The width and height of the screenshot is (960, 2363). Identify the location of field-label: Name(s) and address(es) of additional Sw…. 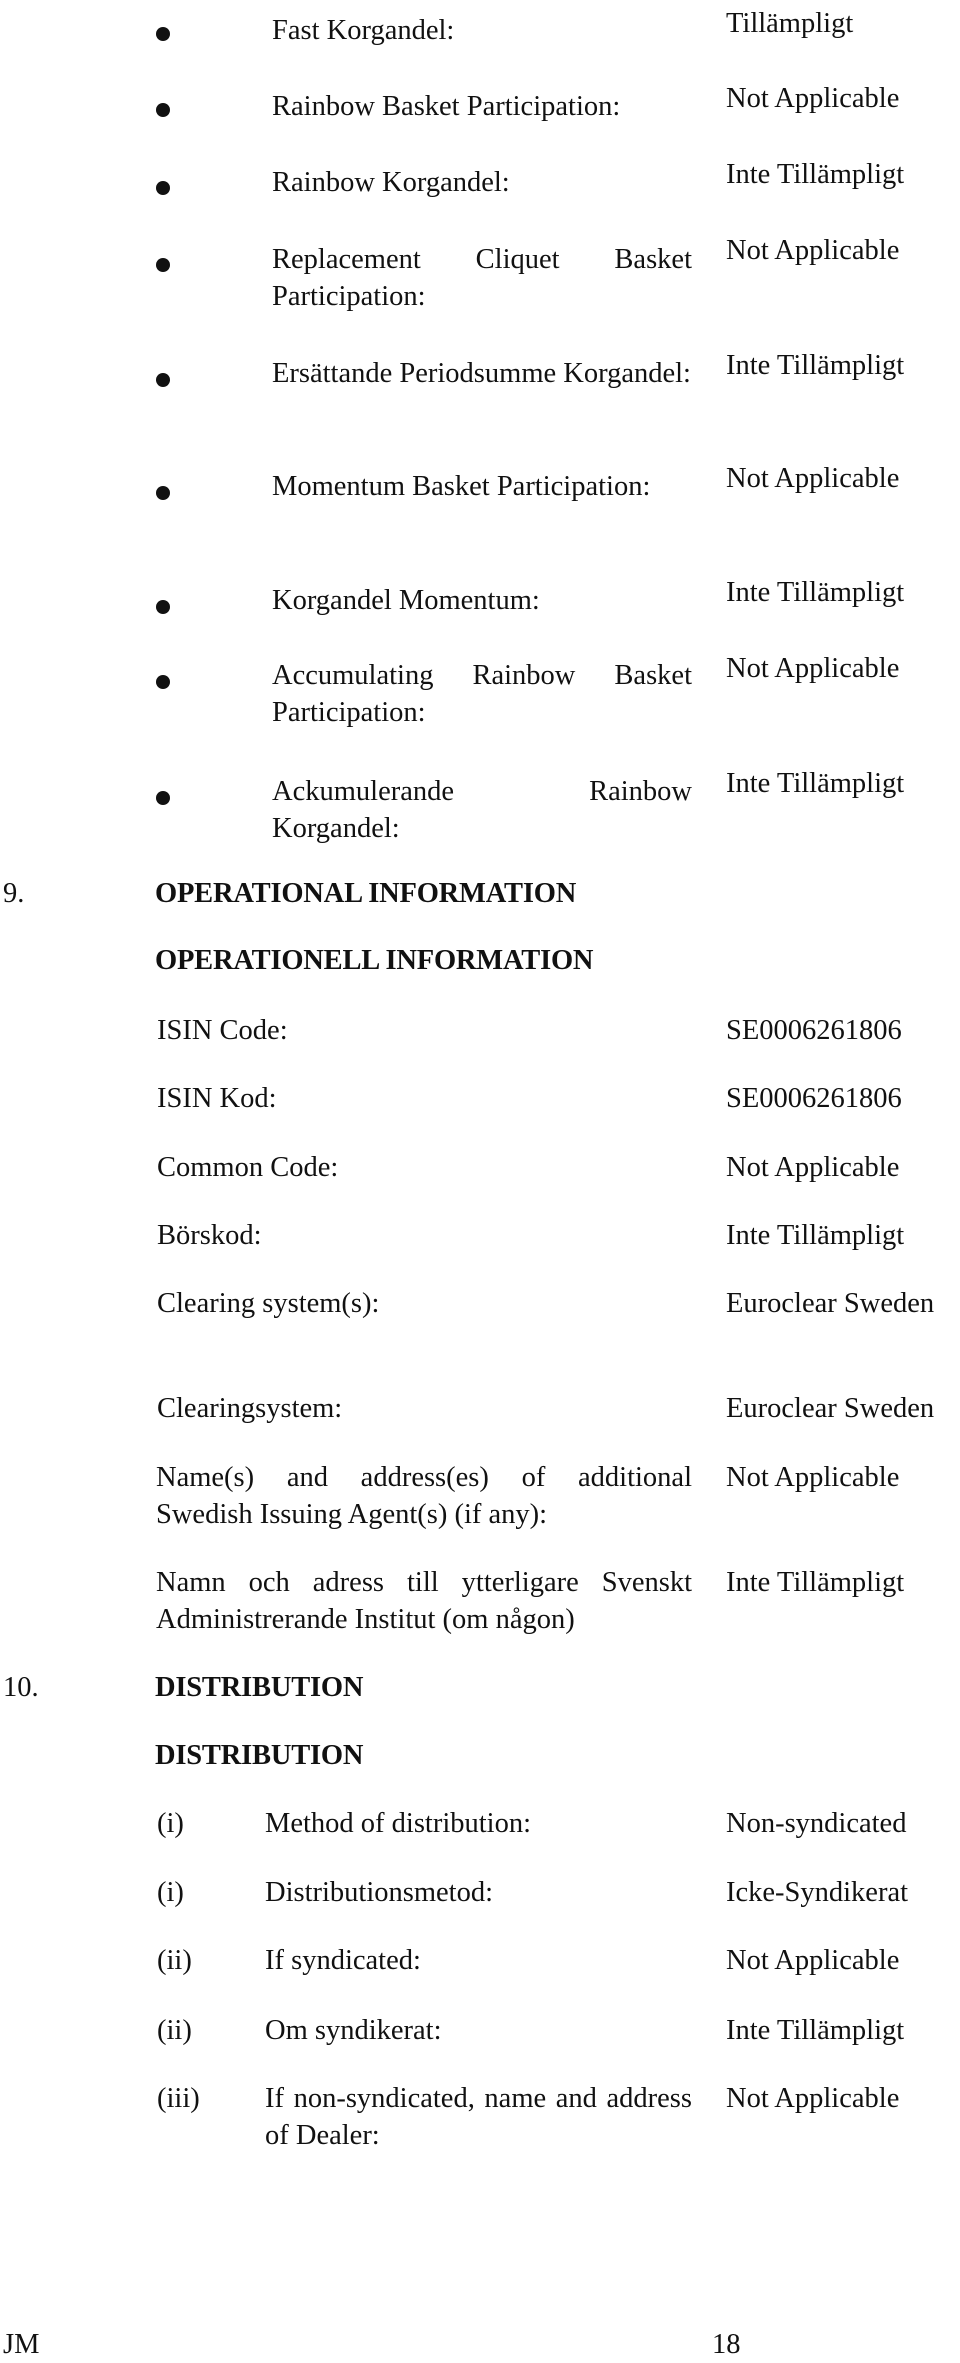
(424, 1496).